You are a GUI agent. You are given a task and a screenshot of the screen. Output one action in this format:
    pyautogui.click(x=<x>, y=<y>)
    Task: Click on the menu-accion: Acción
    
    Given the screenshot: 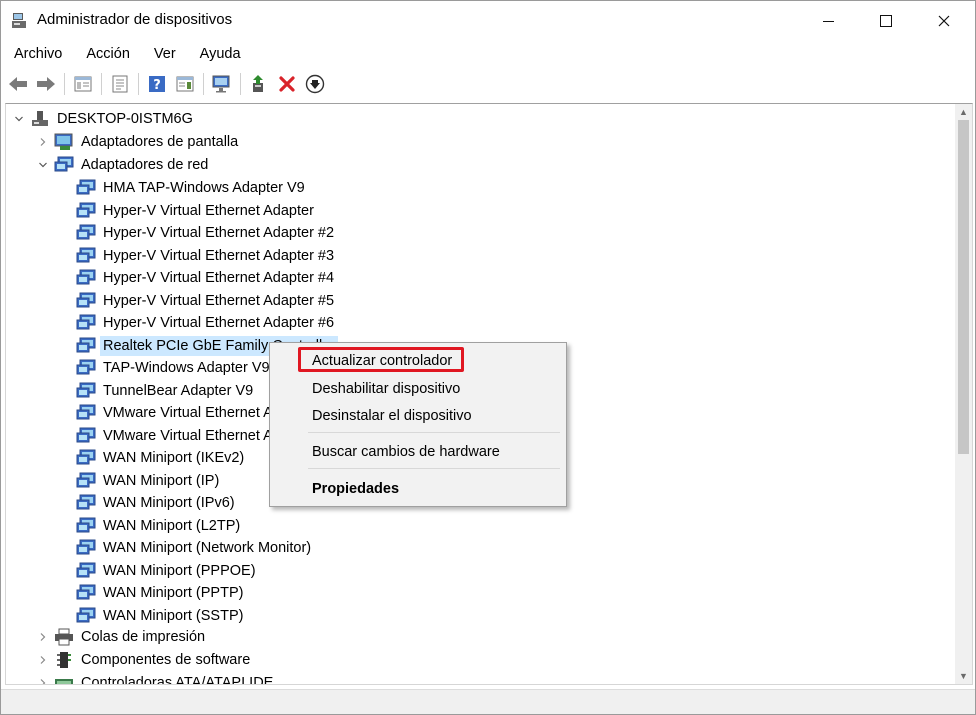 What is the action you would take?
    pyautogui.click(x=113, y=54)
    